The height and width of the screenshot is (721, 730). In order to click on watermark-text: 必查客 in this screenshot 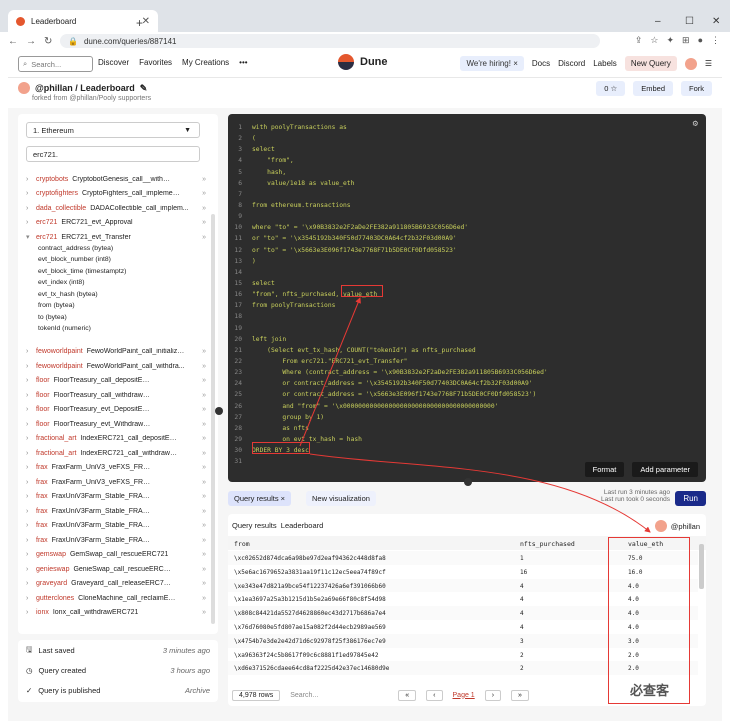, I will do `click(650, 690)`.